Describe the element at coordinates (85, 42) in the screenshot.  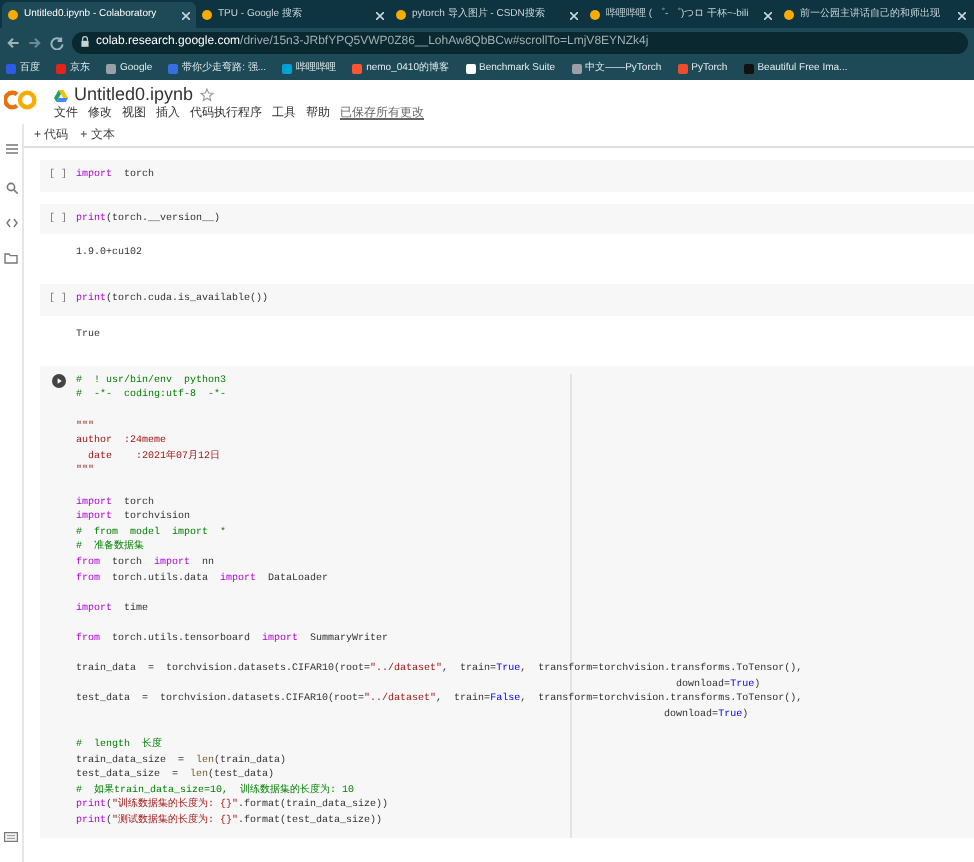
I see `lock-icon` at that location.